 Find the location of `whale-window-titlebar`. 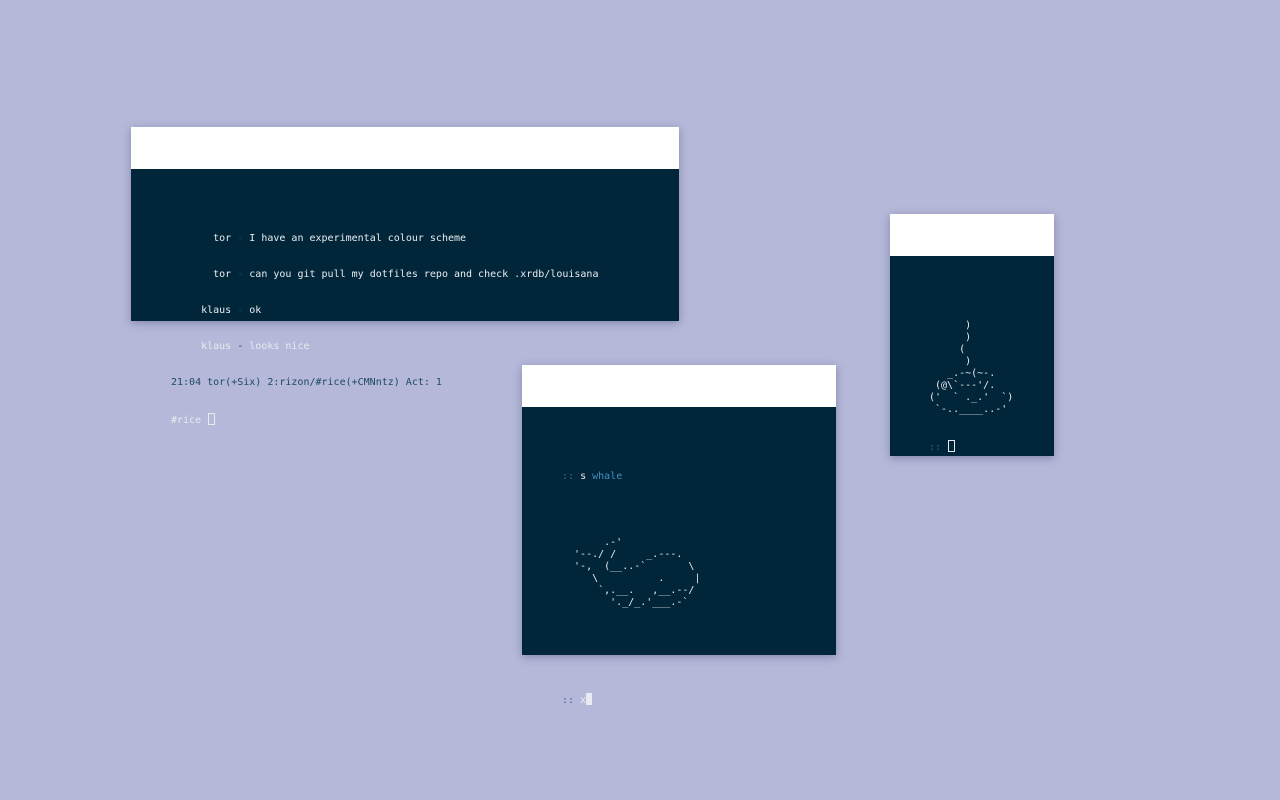

whale-window-titlebar is located at coordinates (679, 386).